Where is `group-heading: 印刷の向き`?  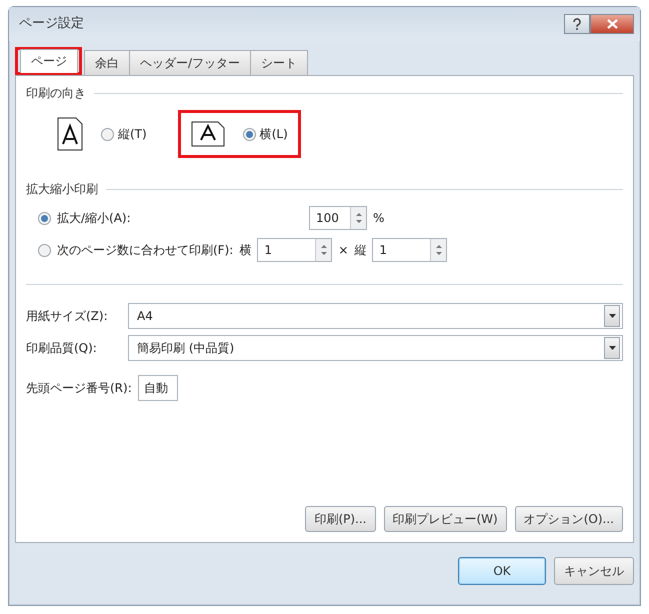
group-heading: 印刷の向き is located at coordinates (56, 93).